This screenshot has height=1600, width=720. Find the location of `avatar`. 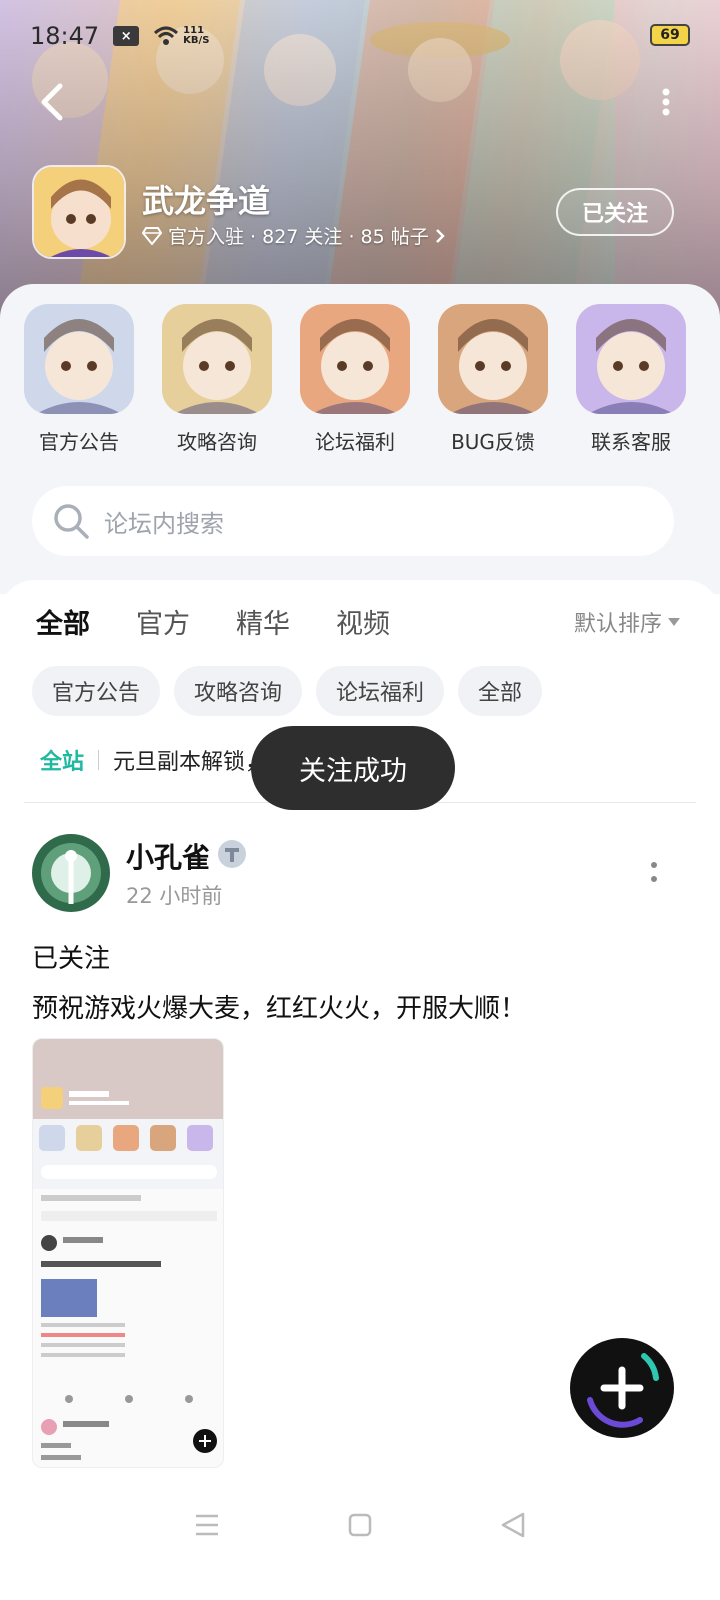

avatar is located at coordinates (71, 873).